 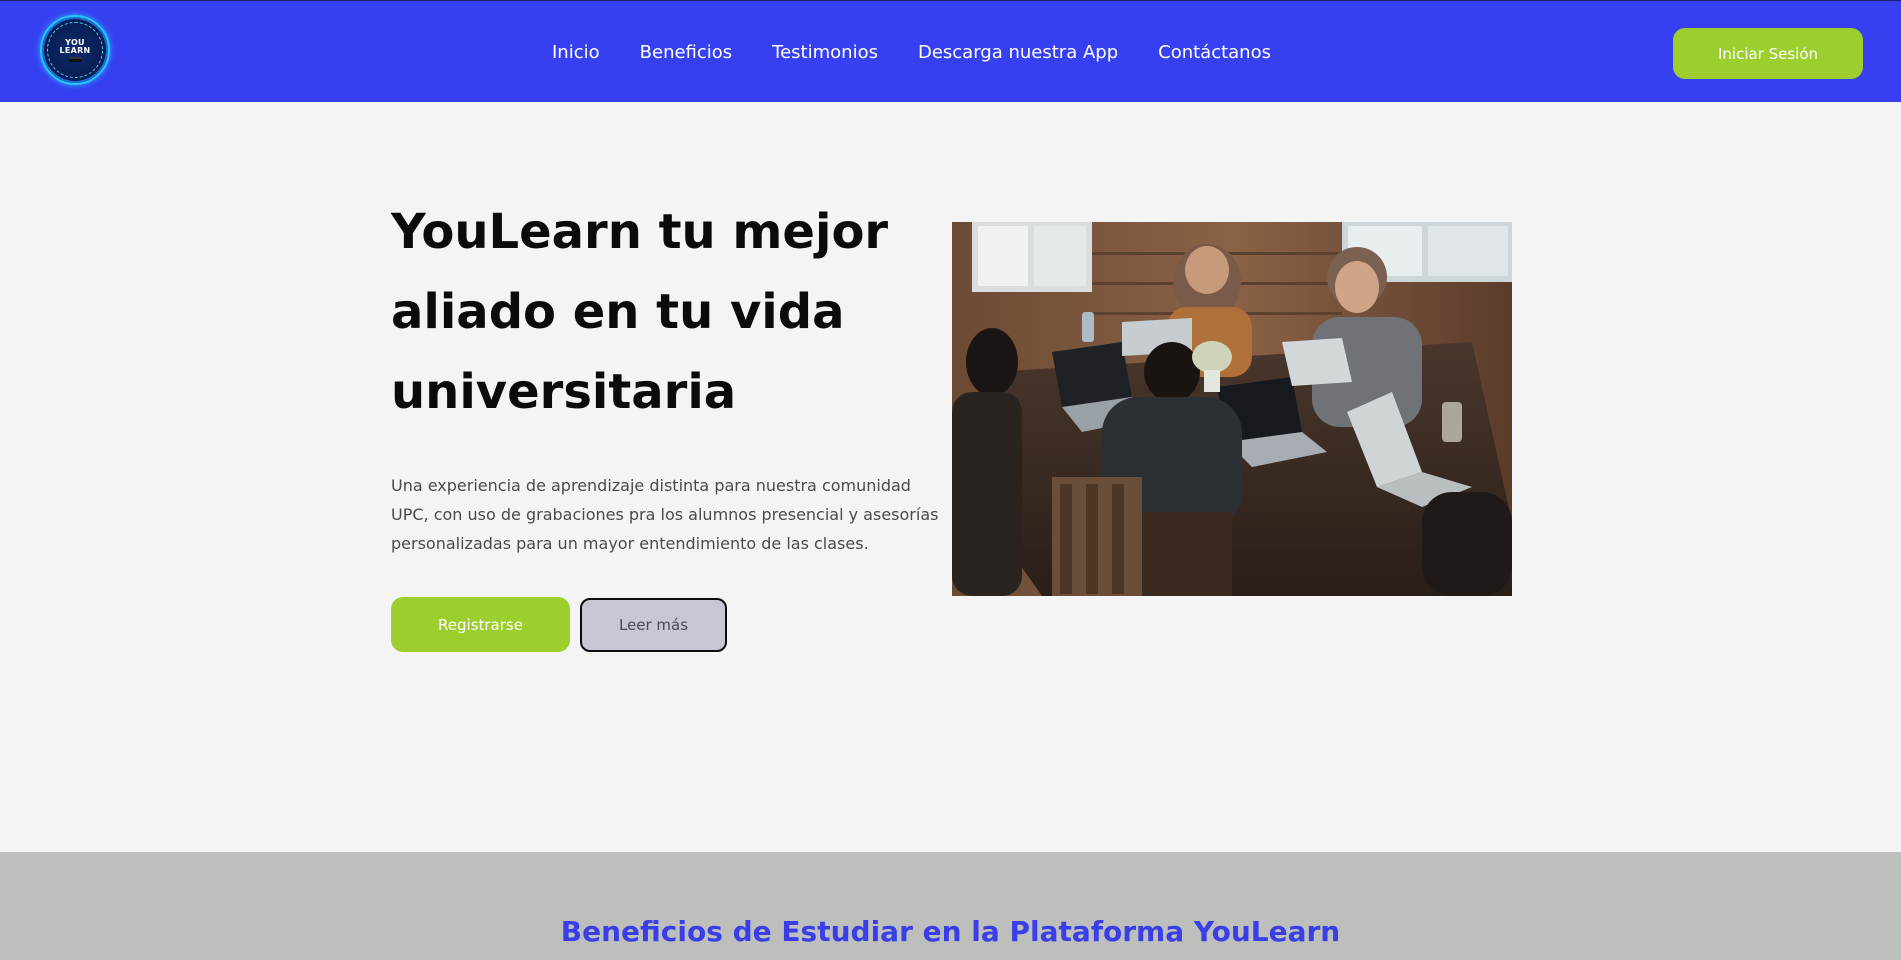 What do you see at coordinates (576, 52) in the screenshot?
I see `nav-item-inicio: Inicio` at bounding box center [576, 52].